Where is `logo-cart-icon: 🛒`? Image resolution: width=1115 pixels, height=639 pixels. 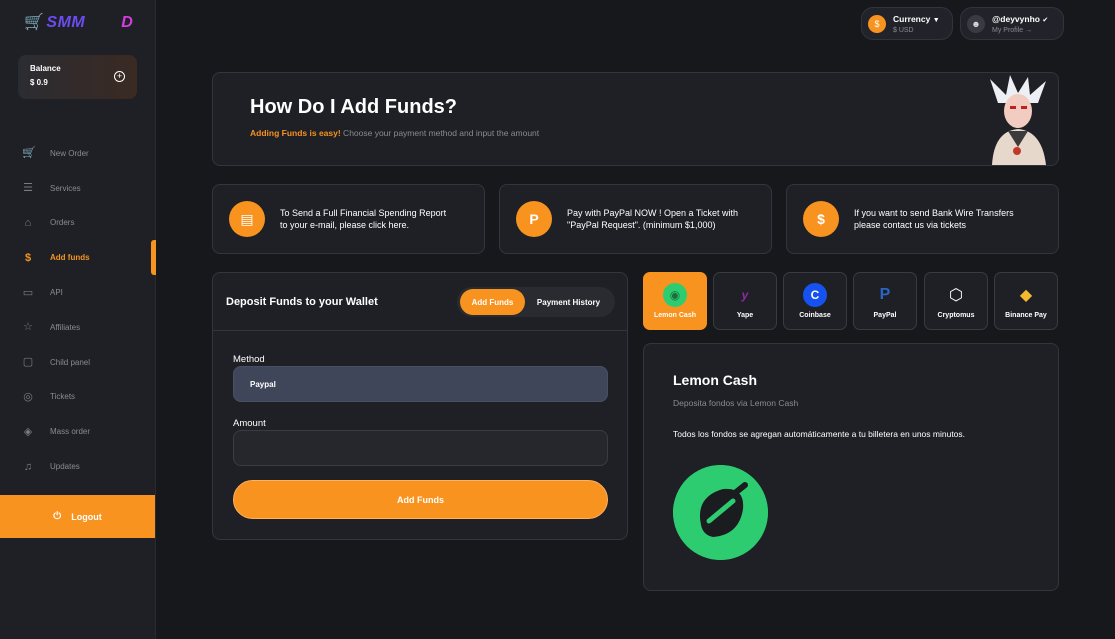 logo-cart-icon: 🛒 is located at coordinates (34, 22).